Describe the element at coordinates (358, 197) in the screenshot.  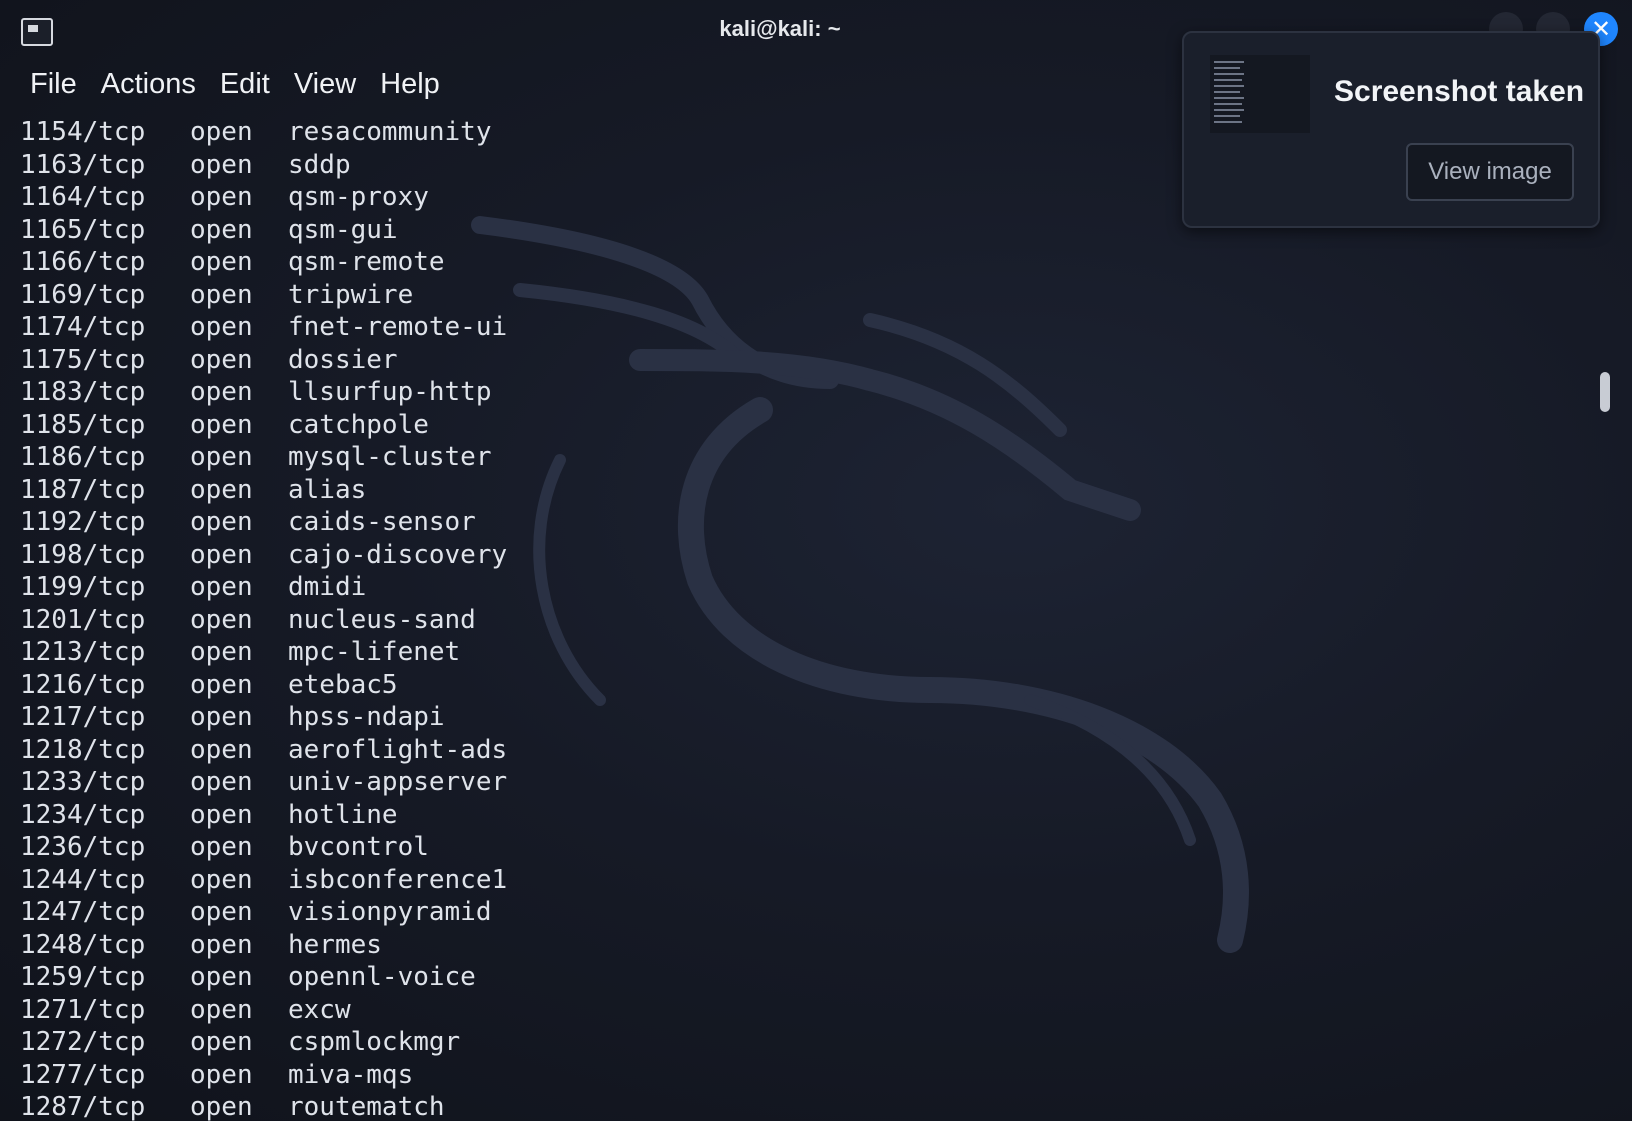
I see `service-name: qsm-proxy` at that location.